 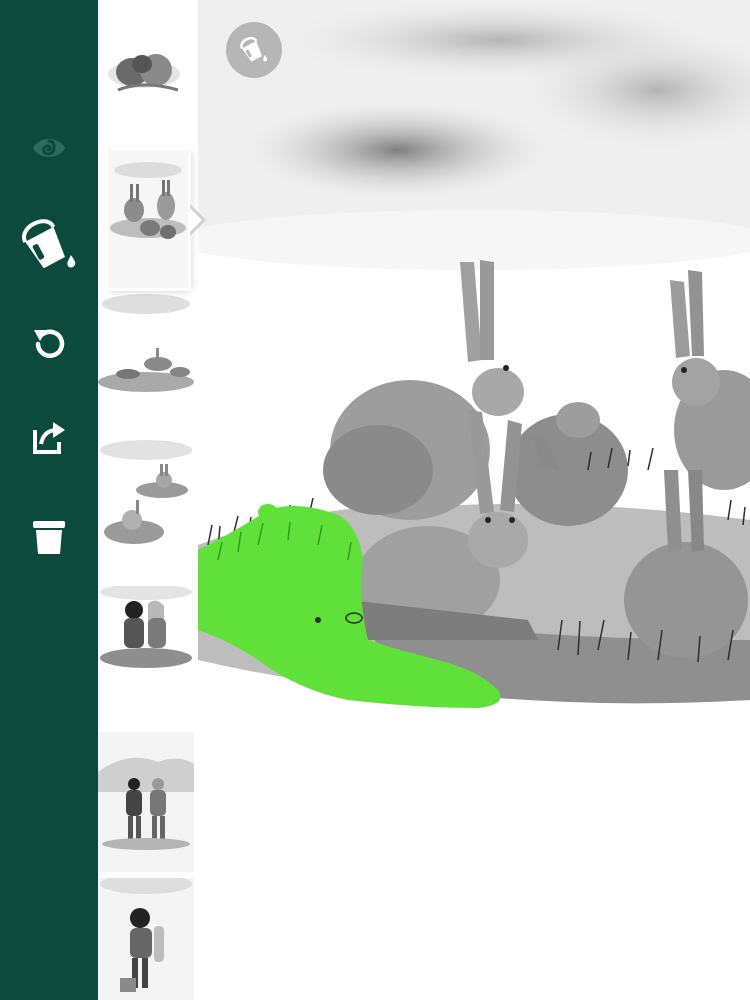 I want to click on undo-button, so click(x=49, y=344).